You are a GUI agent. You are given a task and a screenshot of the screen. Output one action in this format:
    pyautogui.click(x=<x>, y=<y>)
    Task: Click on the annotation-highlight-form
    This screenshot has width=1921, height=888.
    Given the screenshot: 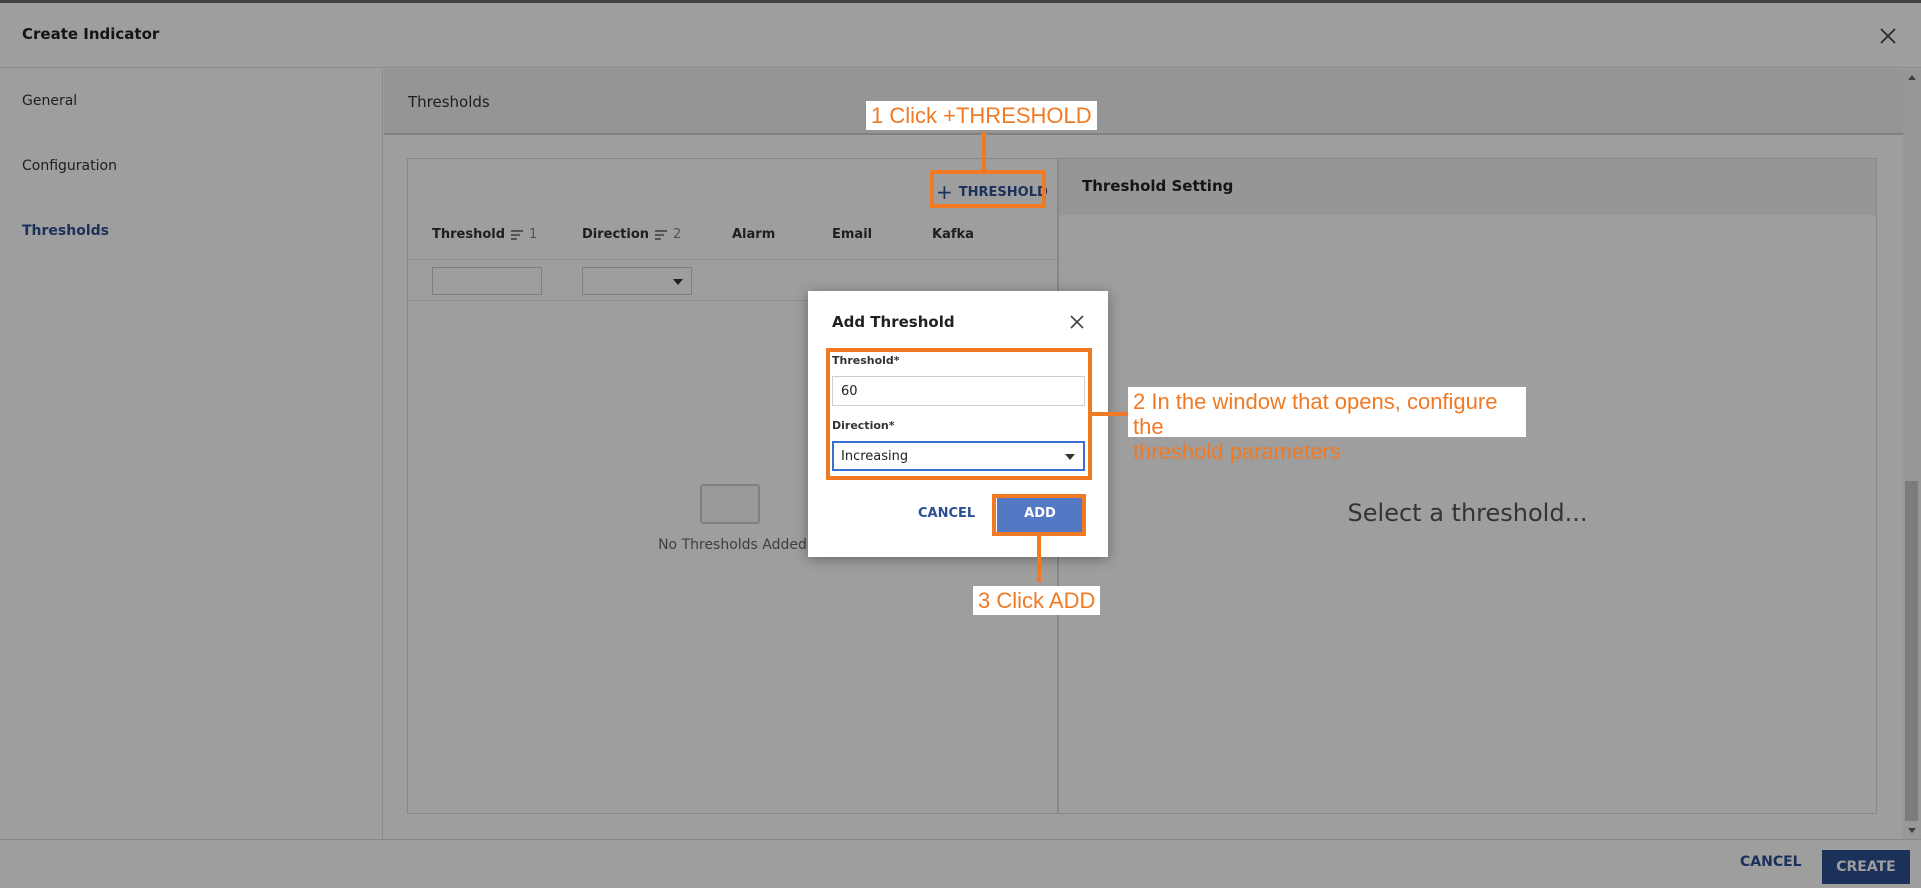 What is the action you would take?
    pyautogui.click(x=959, y=414)
    